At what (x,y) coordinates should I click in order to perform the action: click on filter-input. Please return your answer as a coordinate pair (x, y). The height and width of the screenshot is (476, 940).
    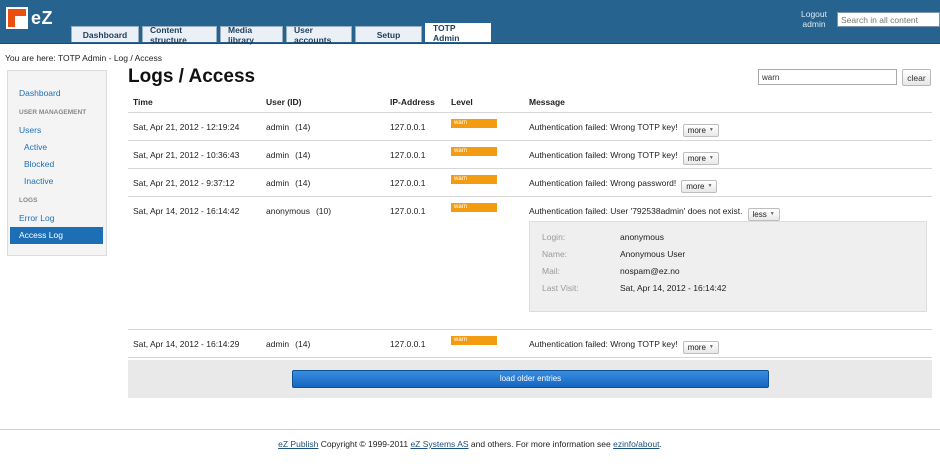
    Looking at the image, I should click on (827, 77).